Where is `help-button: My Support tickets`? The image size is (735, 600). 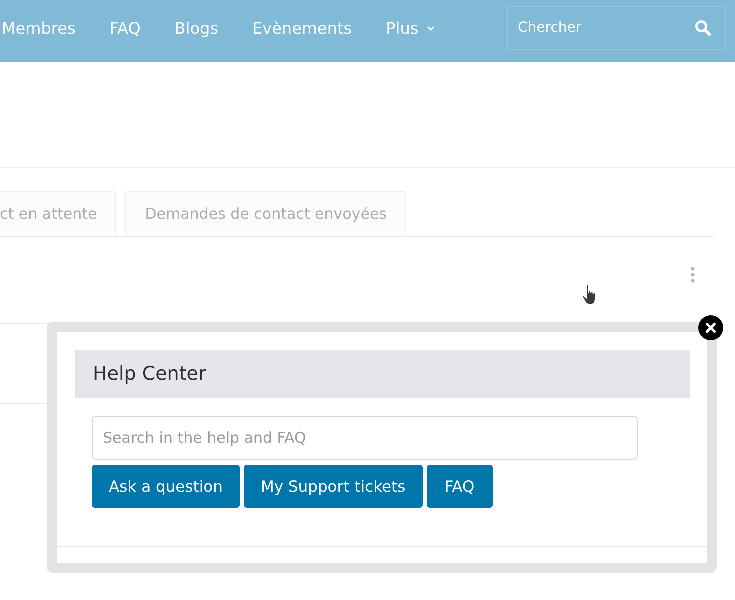
help-button: My Support tickets is located at coordinates (333, 486).